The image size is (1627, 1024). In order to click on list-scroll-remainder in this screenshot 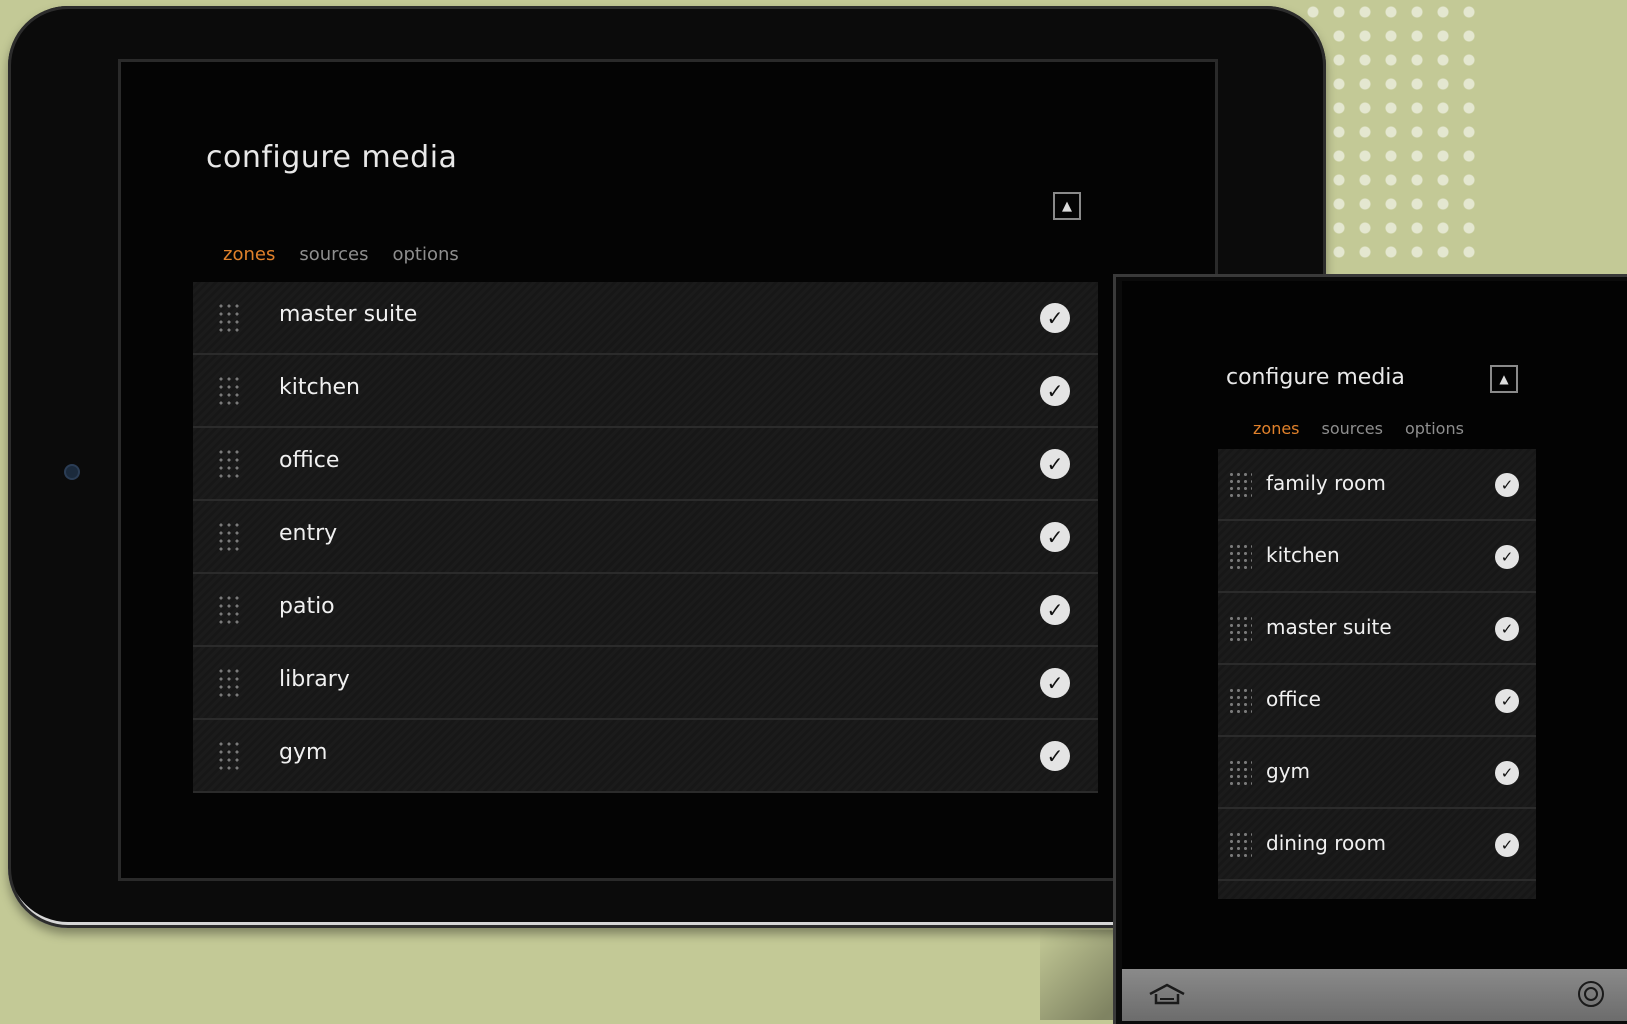, I will do `click(1377, 890)`.